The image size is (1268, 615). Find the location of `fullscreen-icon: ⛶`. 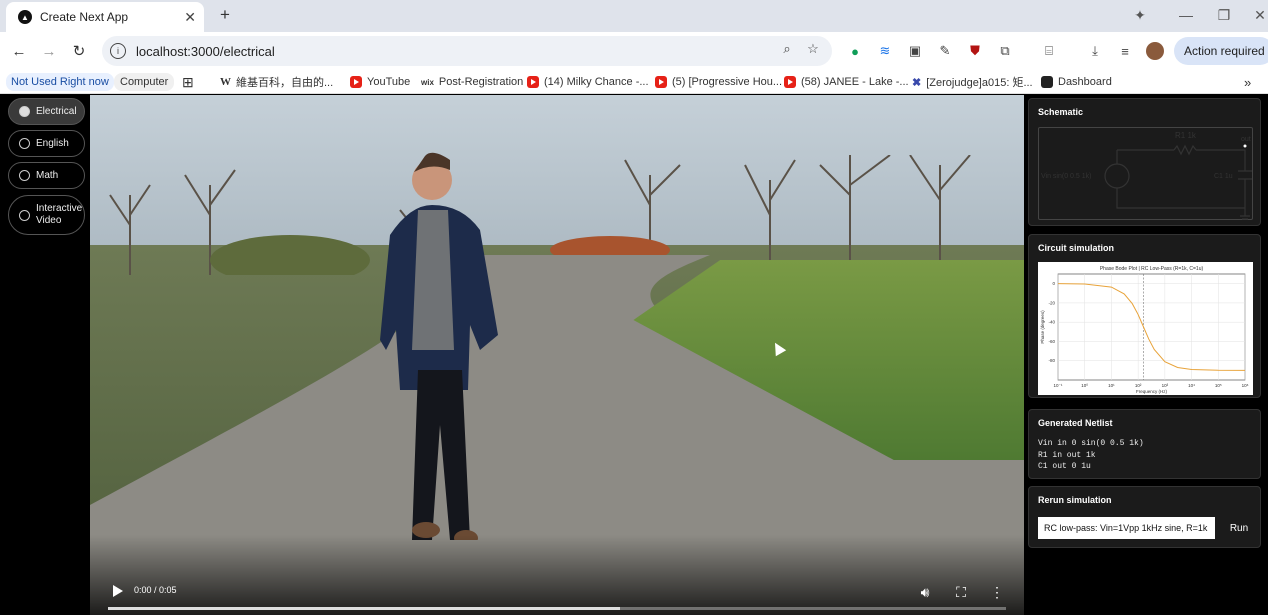

fullscreen-icon: ⛶ is located at coordinates (961, 592).